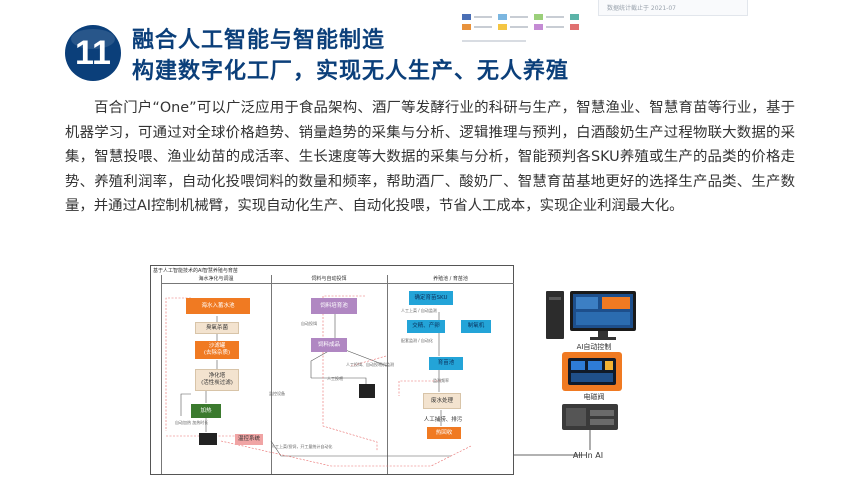 The width and height of the screenshot is (860, 481). Describe the element at coordinates (588, 455) in the screenshot. I see `all-in-ai-label: All In AI` at that location.